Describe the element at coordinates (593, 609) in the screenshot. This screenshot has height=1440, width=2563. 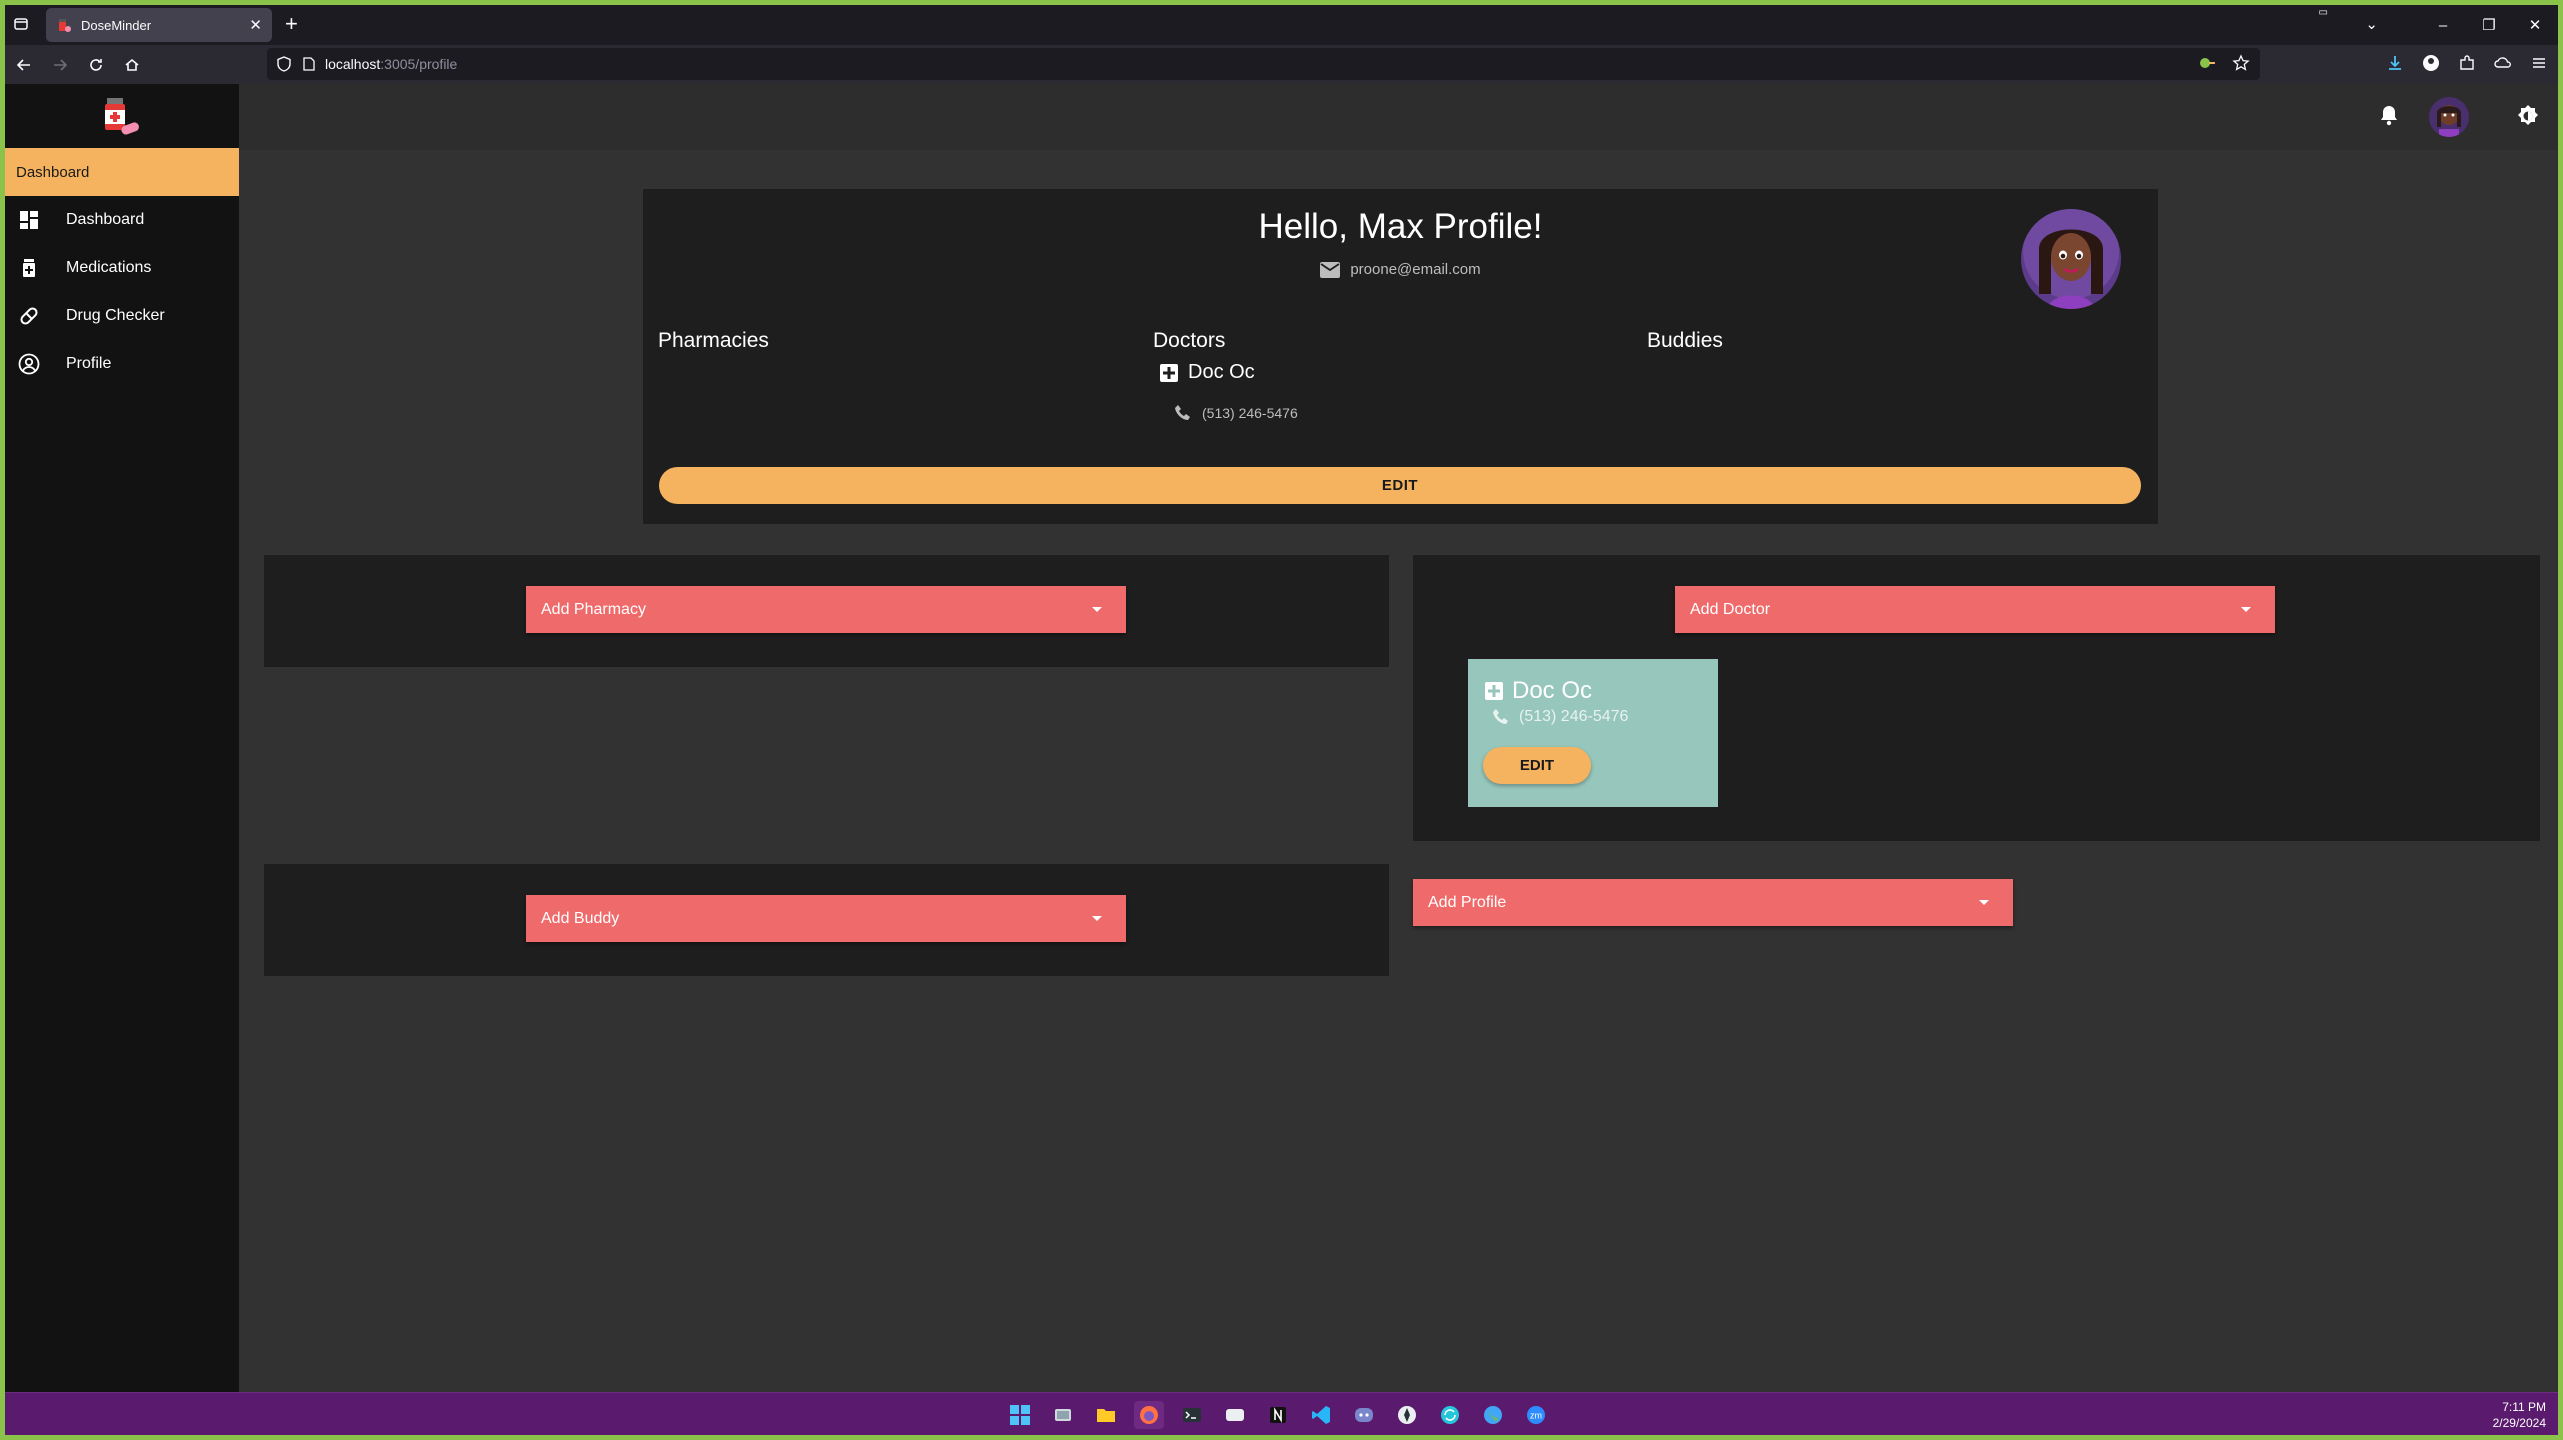
I see `add-pharmacy-label: Add Pharmacy` at that location.